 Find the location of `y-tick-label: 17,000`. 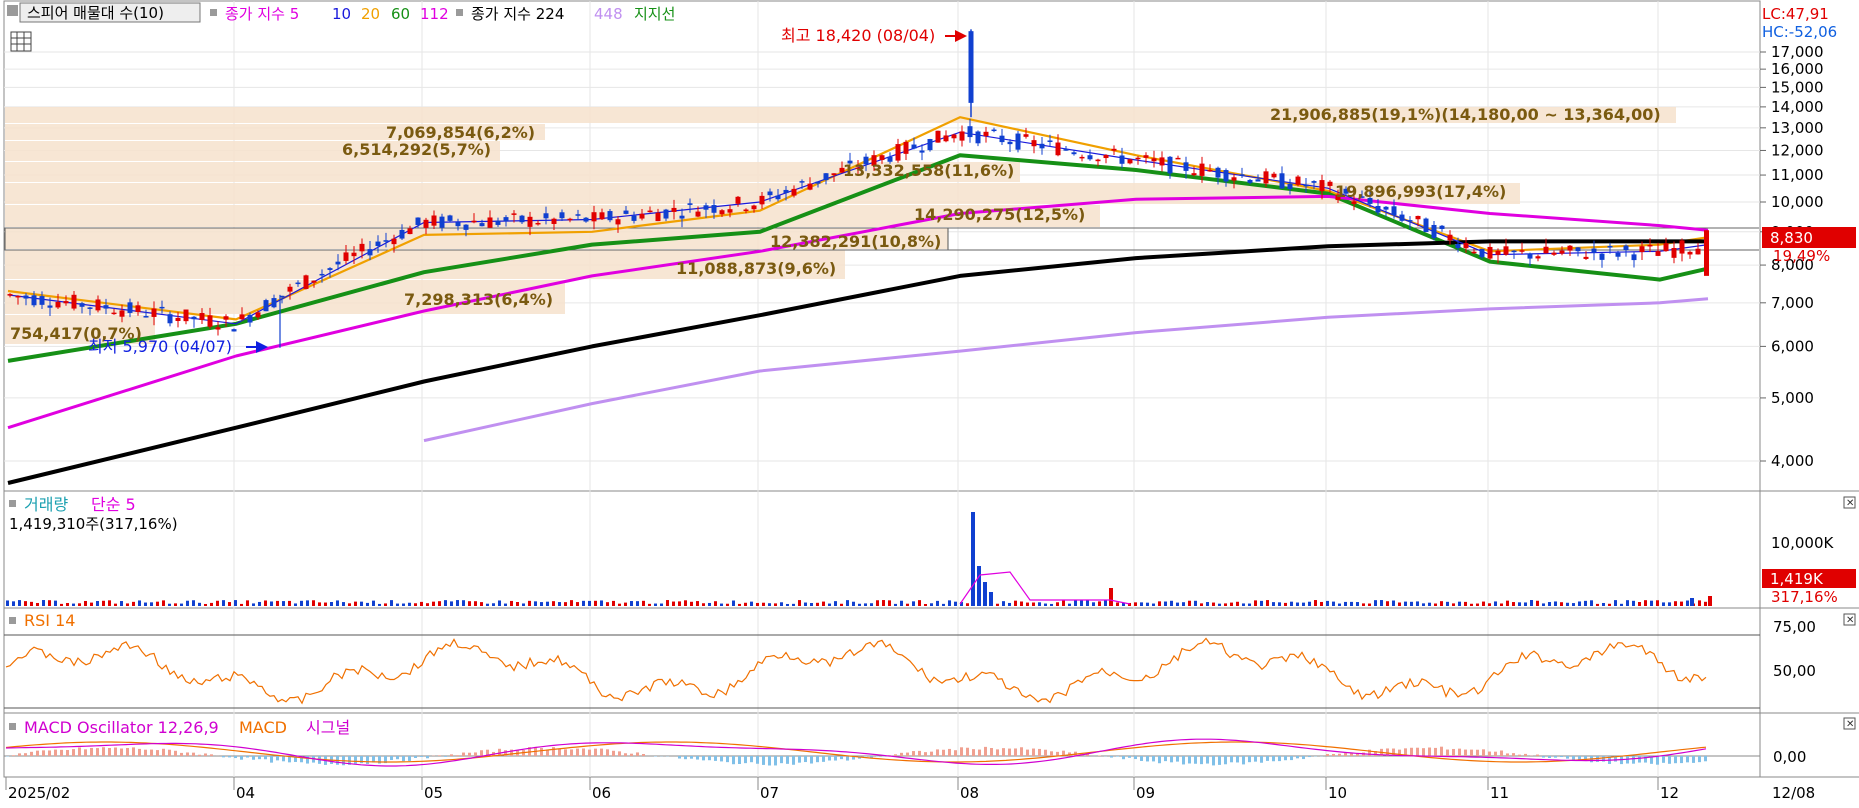

y-tick-label: 17,000 is located at coordinates (1797, 52).